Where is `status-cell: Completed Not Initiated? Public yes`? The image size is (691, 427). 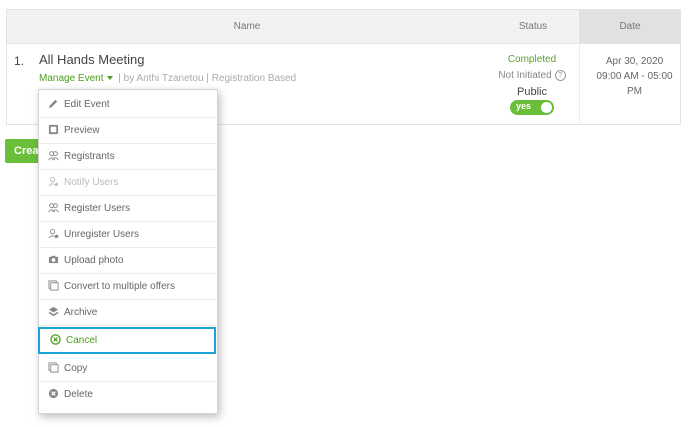 status-cell: Completed Not Initiated? Public yes is located at coordinates (532, 86).